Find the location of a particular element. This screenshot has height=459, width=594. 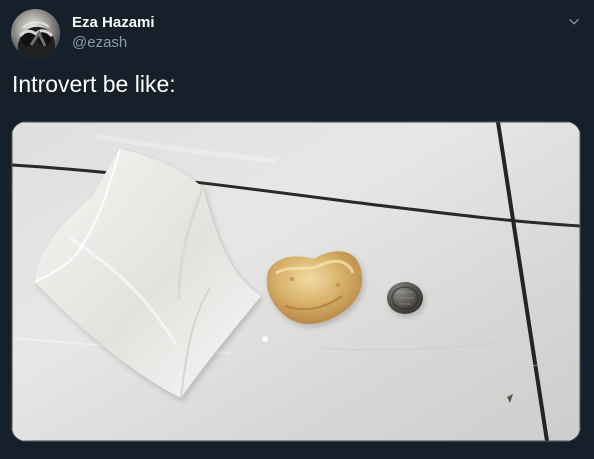

more-options-button is located at coordinates (574, 22).